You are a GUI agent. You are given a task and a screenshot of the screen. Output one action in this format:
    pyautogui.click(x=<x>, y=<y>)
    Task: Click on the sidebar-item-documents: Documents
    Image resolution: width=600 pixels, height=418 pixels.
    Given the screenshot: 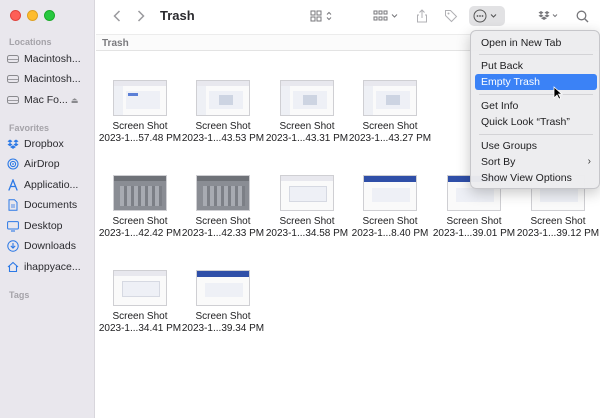 What is the action you would take?
    pyautogui.click(x=50, y=205)
    